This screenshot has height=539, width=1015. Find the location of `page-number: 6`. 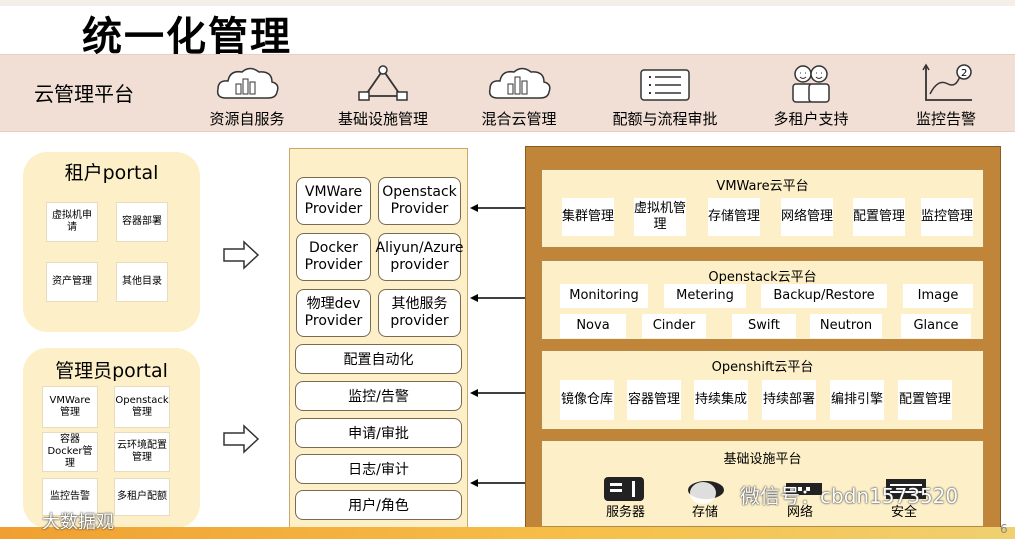

page-number: 6 is located at coordinates (1004, 529).